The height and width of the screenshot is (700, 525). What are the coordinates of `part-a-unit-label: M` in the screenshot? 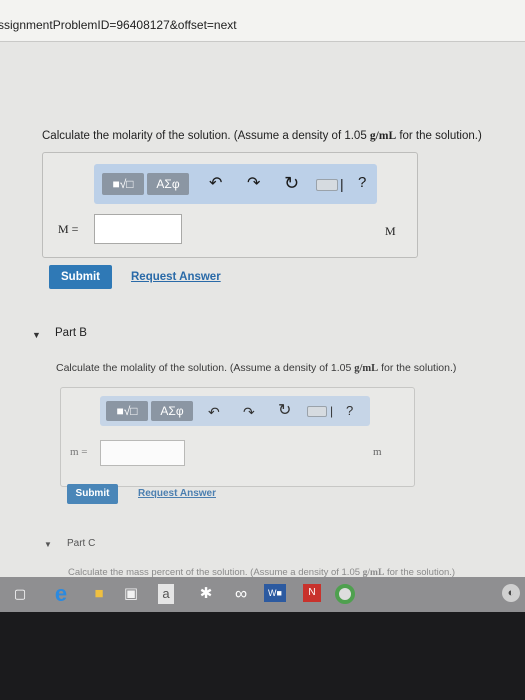 It's located at (390, 231).